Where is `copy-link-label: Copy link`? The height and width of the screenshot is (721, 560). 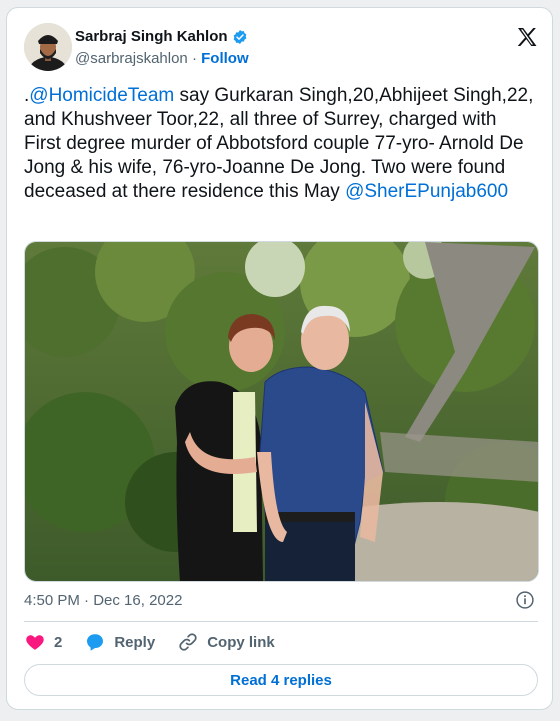 copy-link-label: Copy link is located at coordinates (241, 642).